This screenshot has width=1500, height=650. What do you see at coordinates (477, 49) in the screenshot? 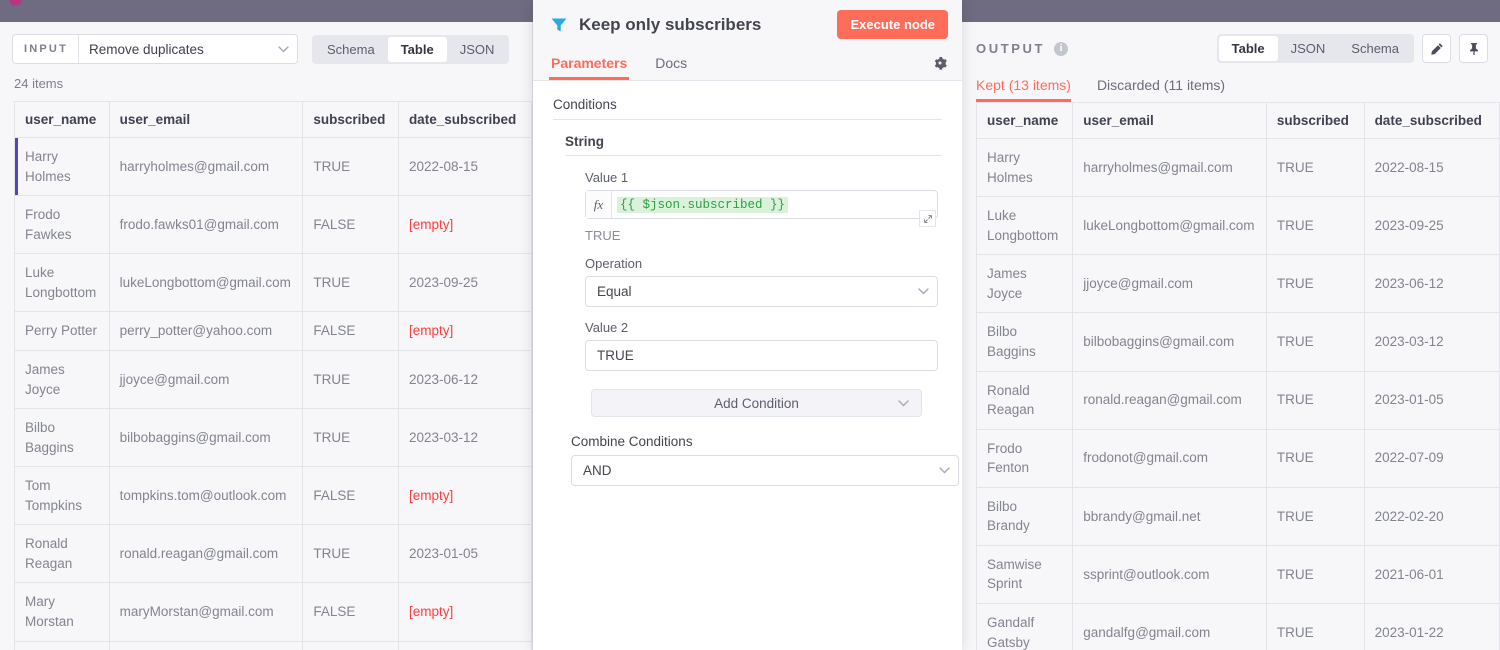
I see `input-tab-json: JSON` at bounding box center [477, 49].